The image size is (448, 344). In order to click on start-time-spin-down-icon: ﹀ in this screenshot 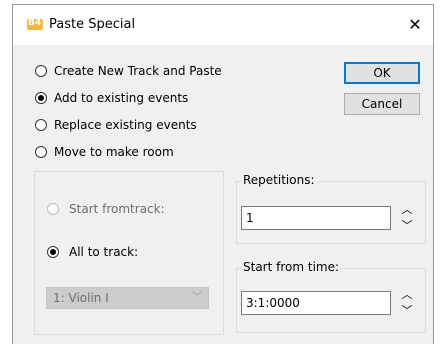, I will do `click(407, 310)`.